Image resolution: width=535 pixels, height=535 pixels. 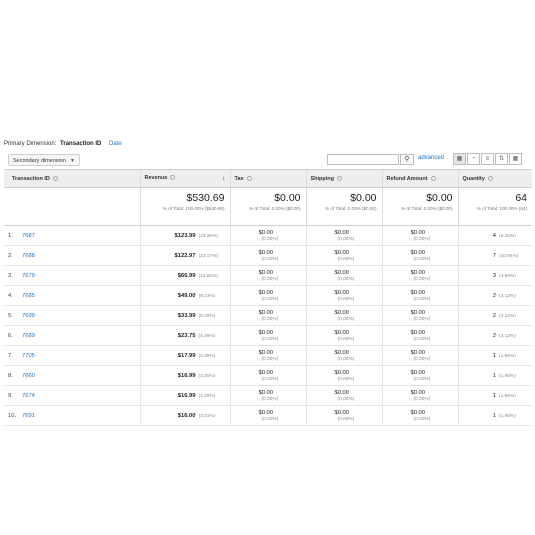 What do you see at coordinates (507, 236) in the screenshot?
I see `quantity-percent: (6.25%)` at bounding box center [507, 236].